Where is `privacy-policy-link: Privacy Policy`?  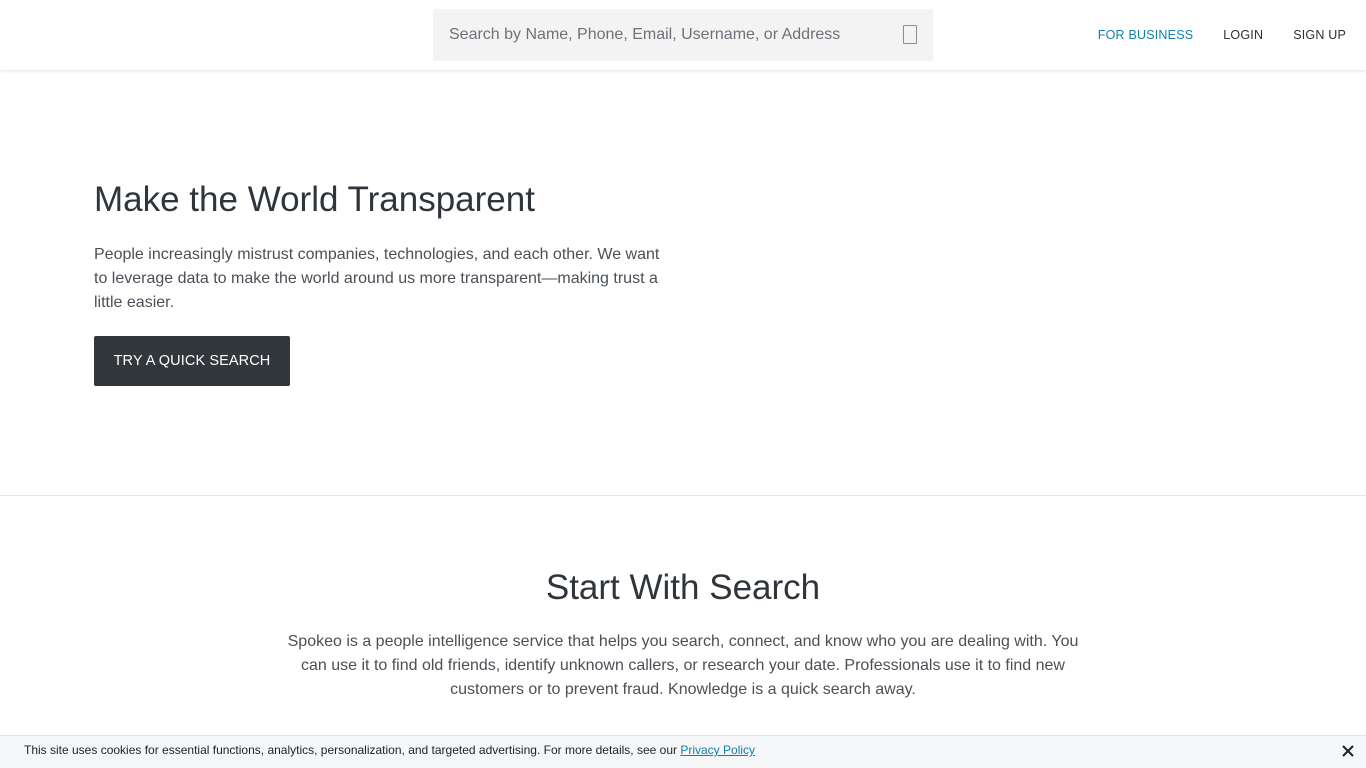 privacy-policy-link: Privacy Policy is located at coordinates (717, 750).